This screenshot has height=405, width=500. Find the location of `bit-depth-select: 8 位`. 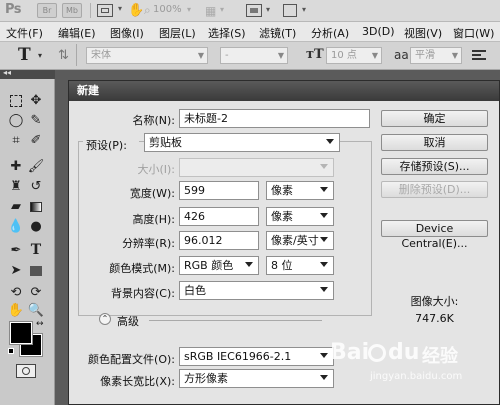

bit-depth-select: 8 位 is located at coordinates (300, 265).